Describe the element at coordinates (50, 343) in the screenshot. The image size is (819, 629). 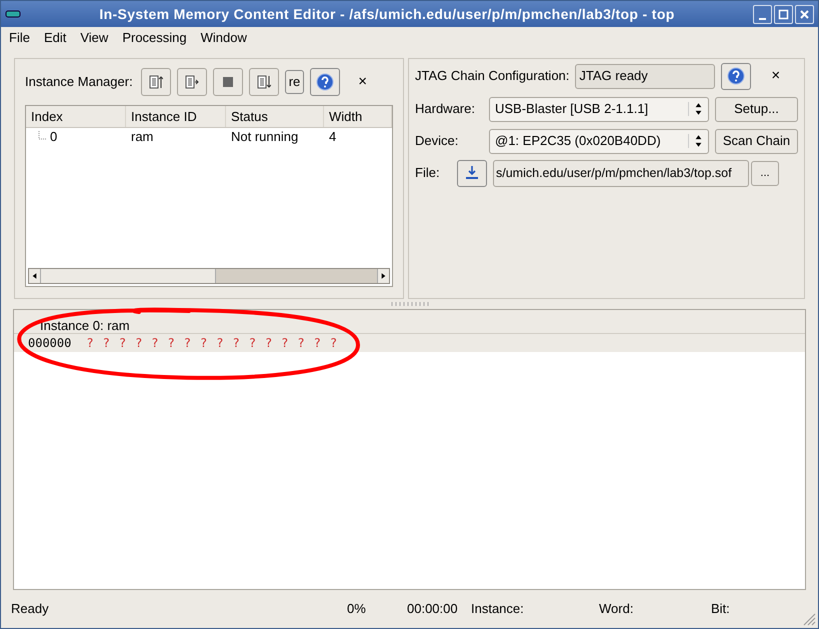
I see `memory-address: 000000` at that location.